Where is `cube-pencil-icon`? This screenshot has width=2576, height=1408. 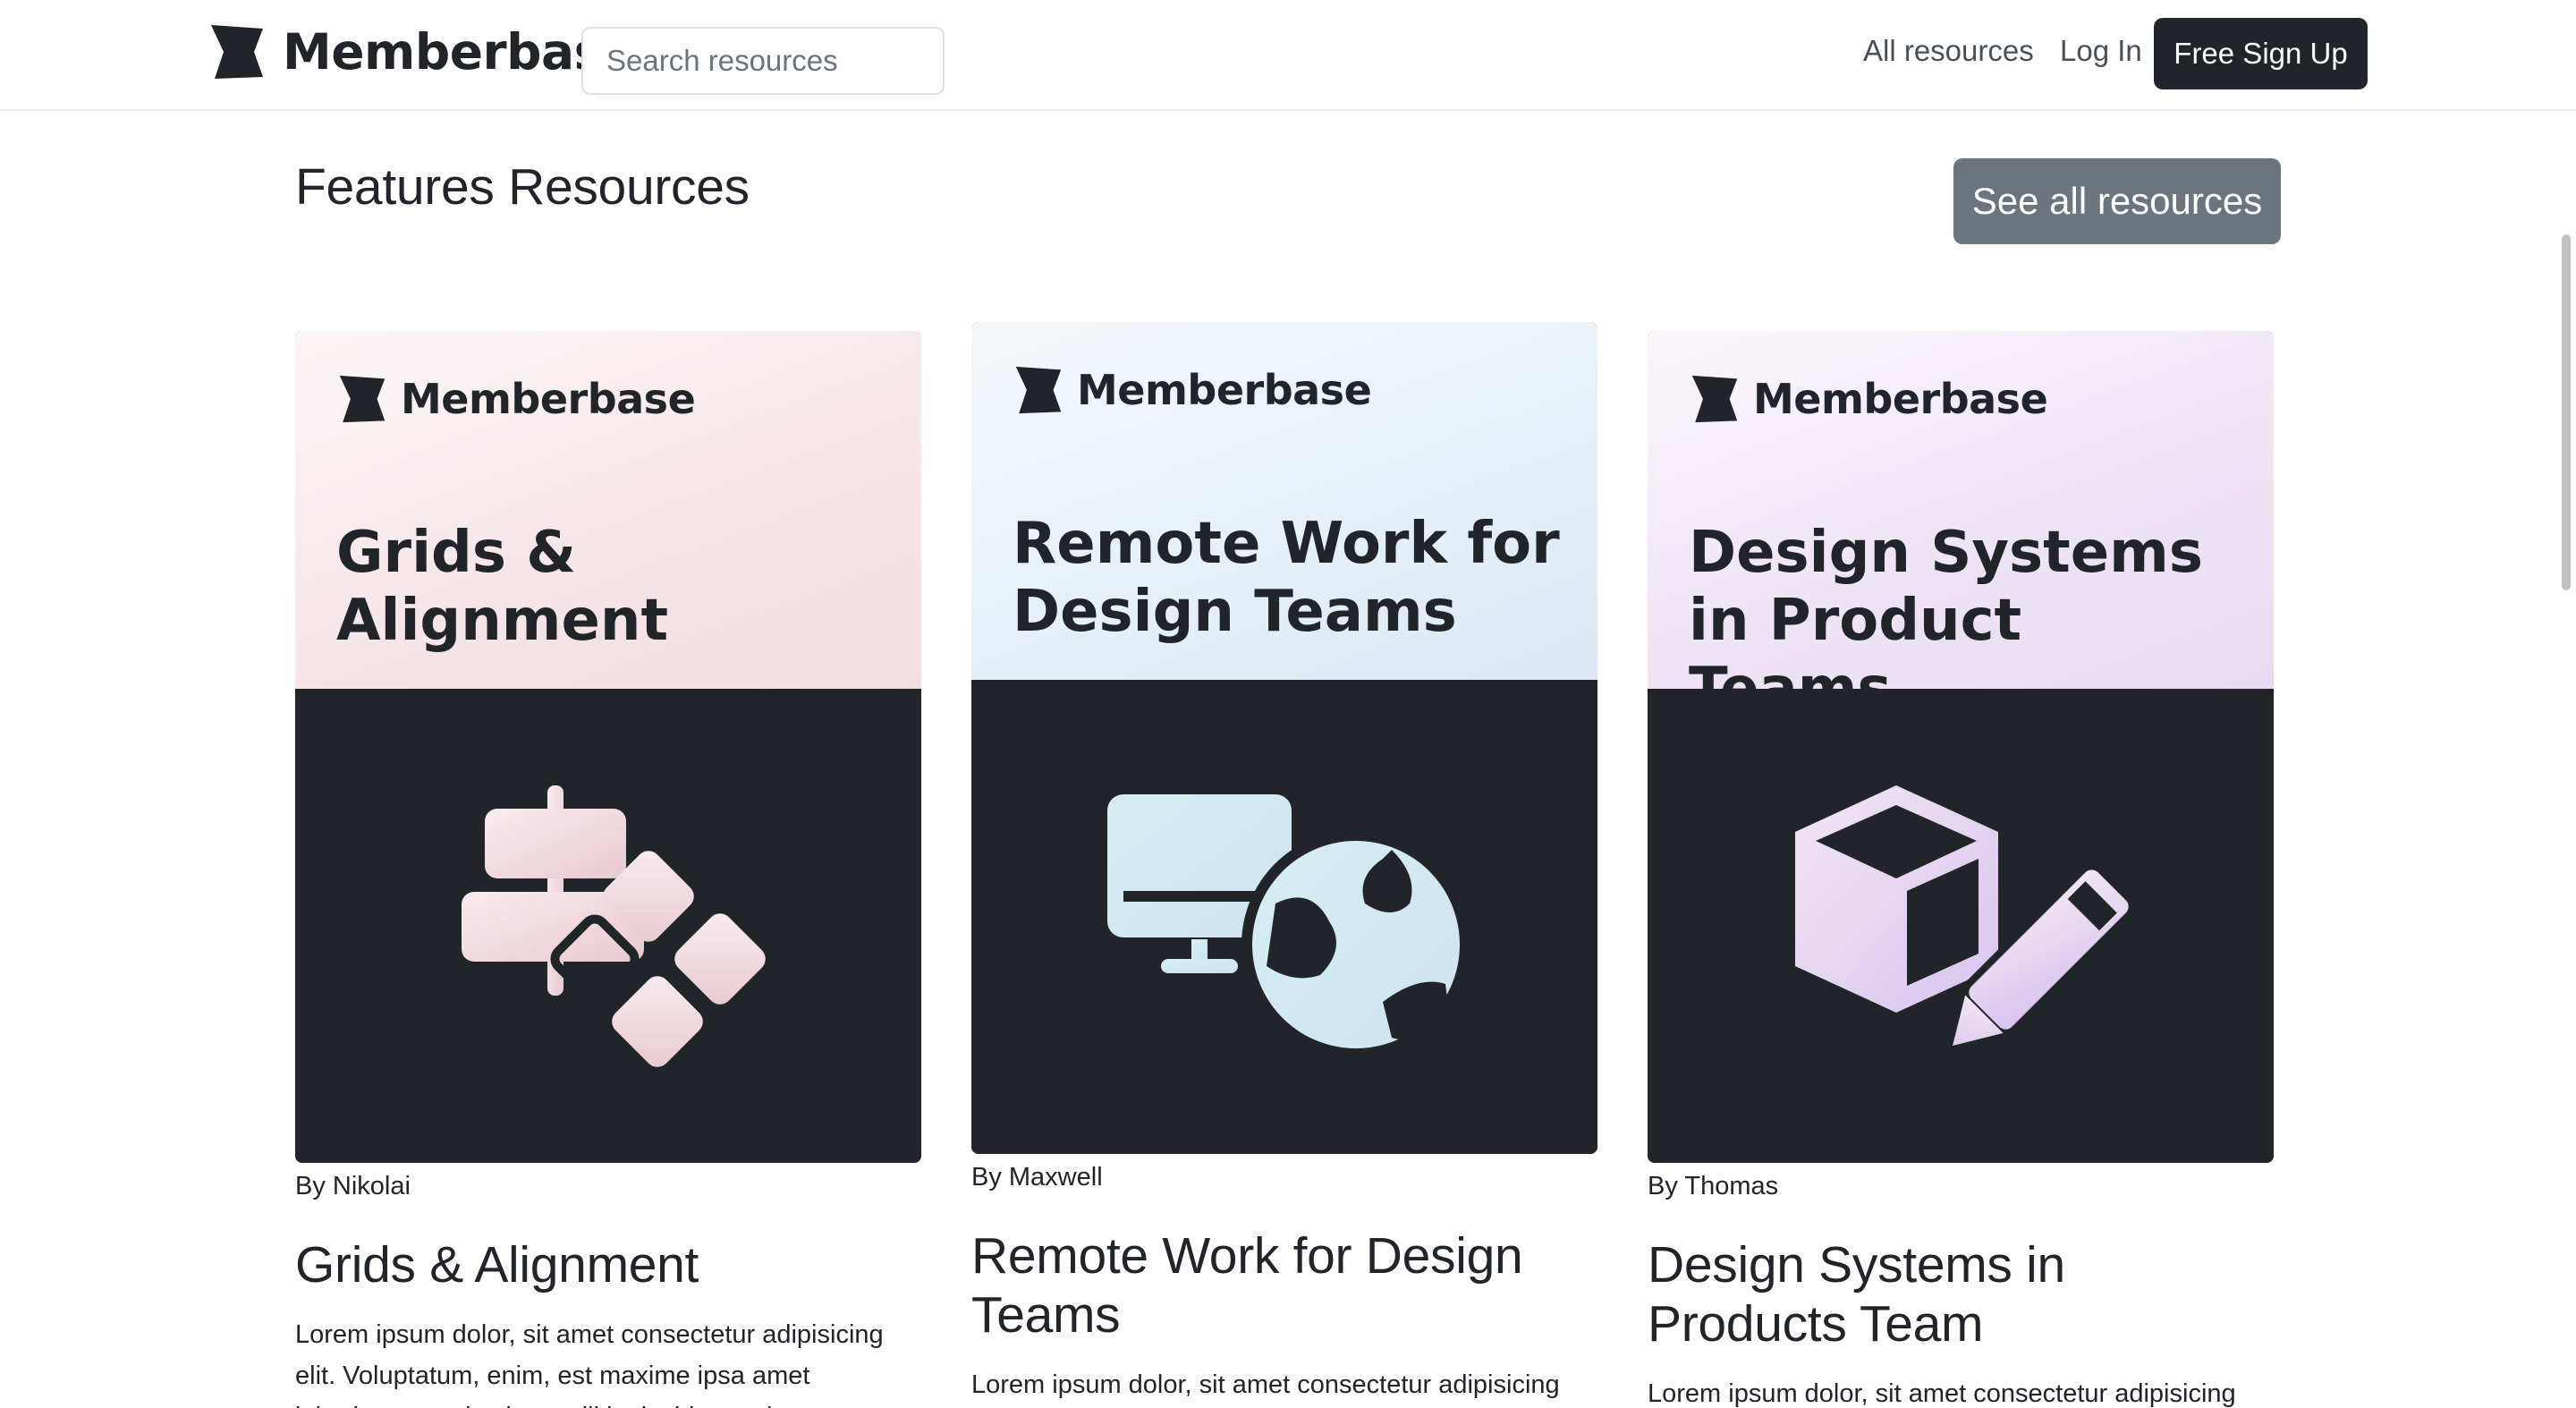
cube-pencil-icon is located at coordinates (1967, 916).